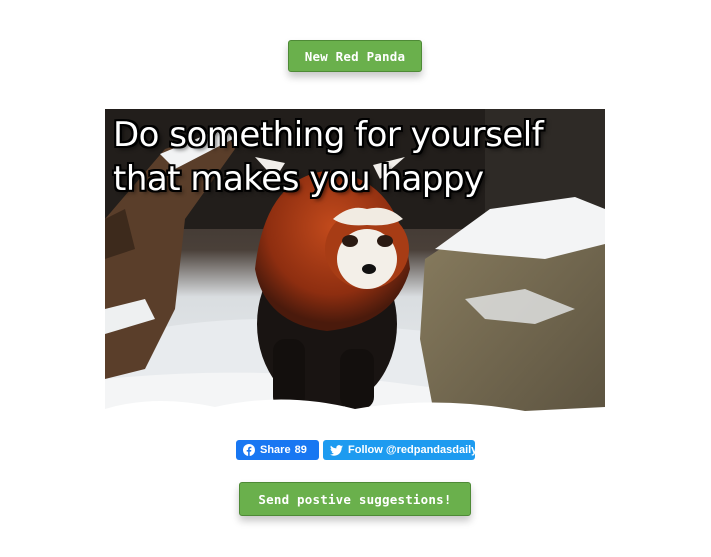 The height and width of the screenshot is (557, 711). What do you see at coordinates (355, 499) in the screenshot?
I see `send-suggestions-button: Send postive suggestions!` at bounding box center [355, 499].